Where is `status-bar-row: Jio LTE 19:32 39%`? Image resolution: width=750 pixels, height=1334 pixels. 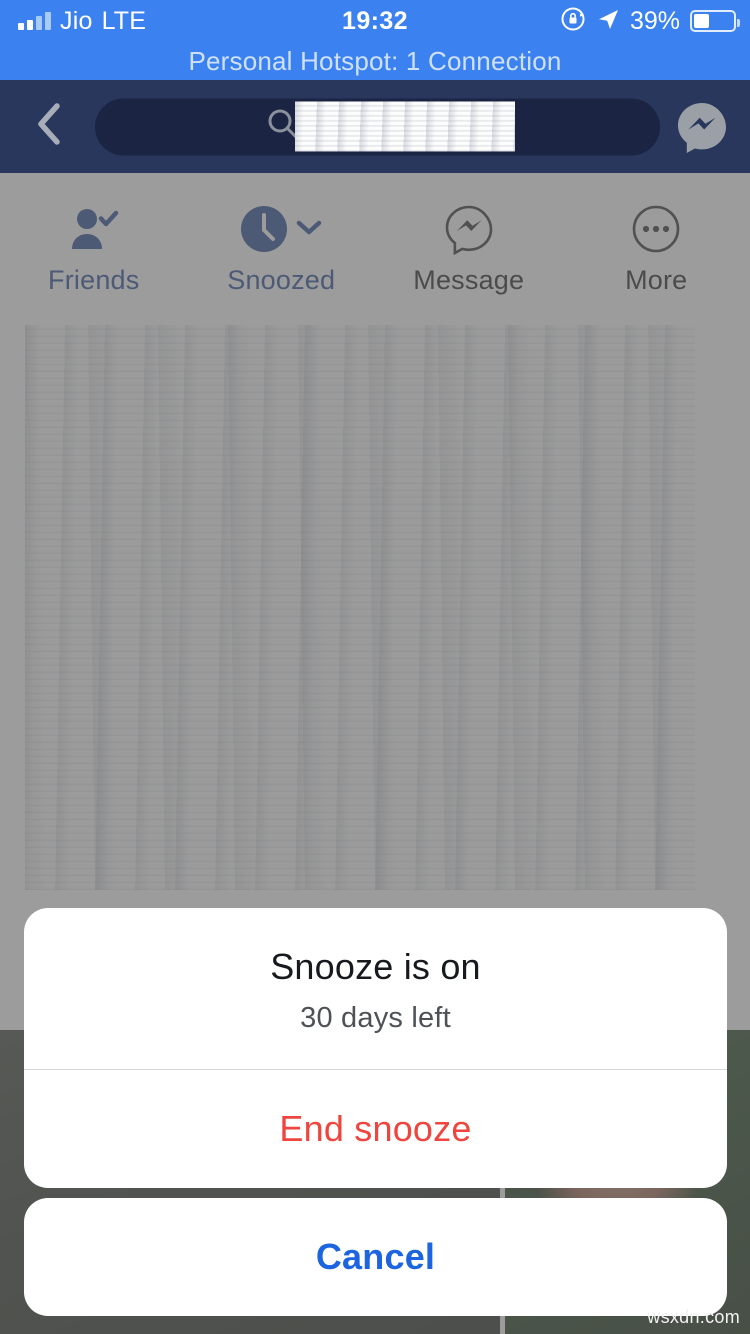 status-bar-row: Jio LTE 19:32 39% is located at coordinates (375, 21).